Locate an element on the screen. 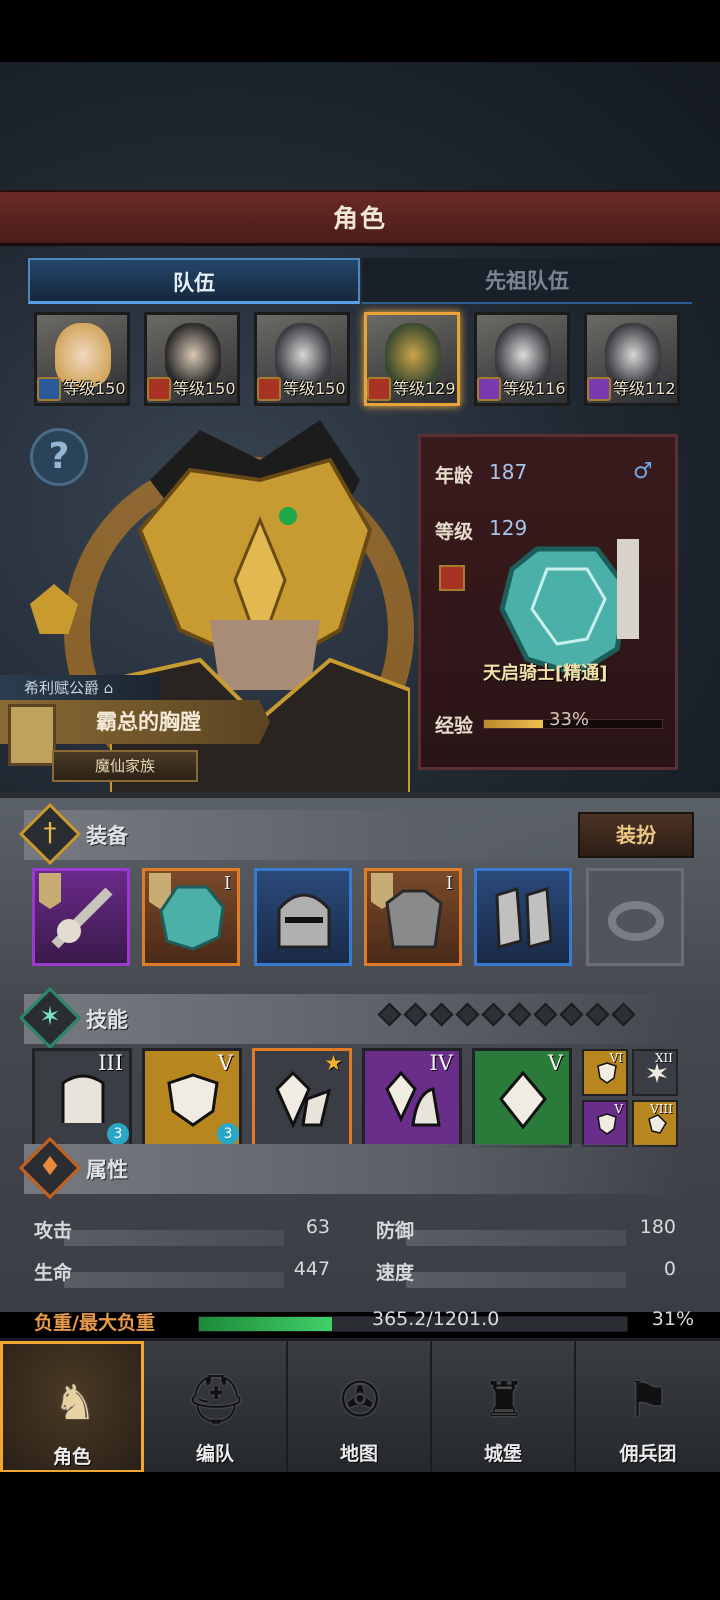  roster-hero-1: 等级150 is located at coordinates (82, 359).